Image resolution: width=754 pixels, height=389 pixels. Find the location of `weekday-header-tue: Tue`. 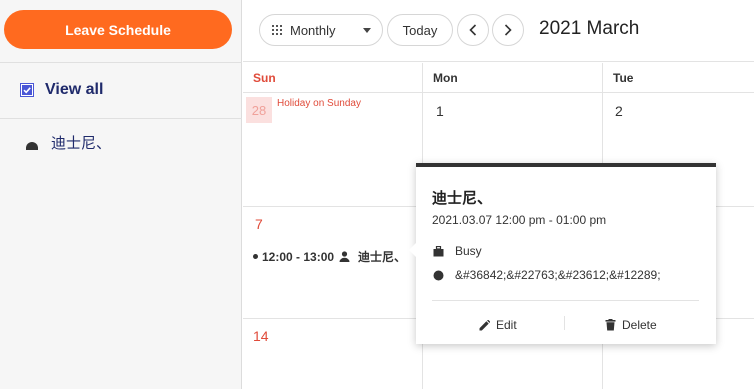

weekday-header-tue: Tue is located at coordinates (678, 78).